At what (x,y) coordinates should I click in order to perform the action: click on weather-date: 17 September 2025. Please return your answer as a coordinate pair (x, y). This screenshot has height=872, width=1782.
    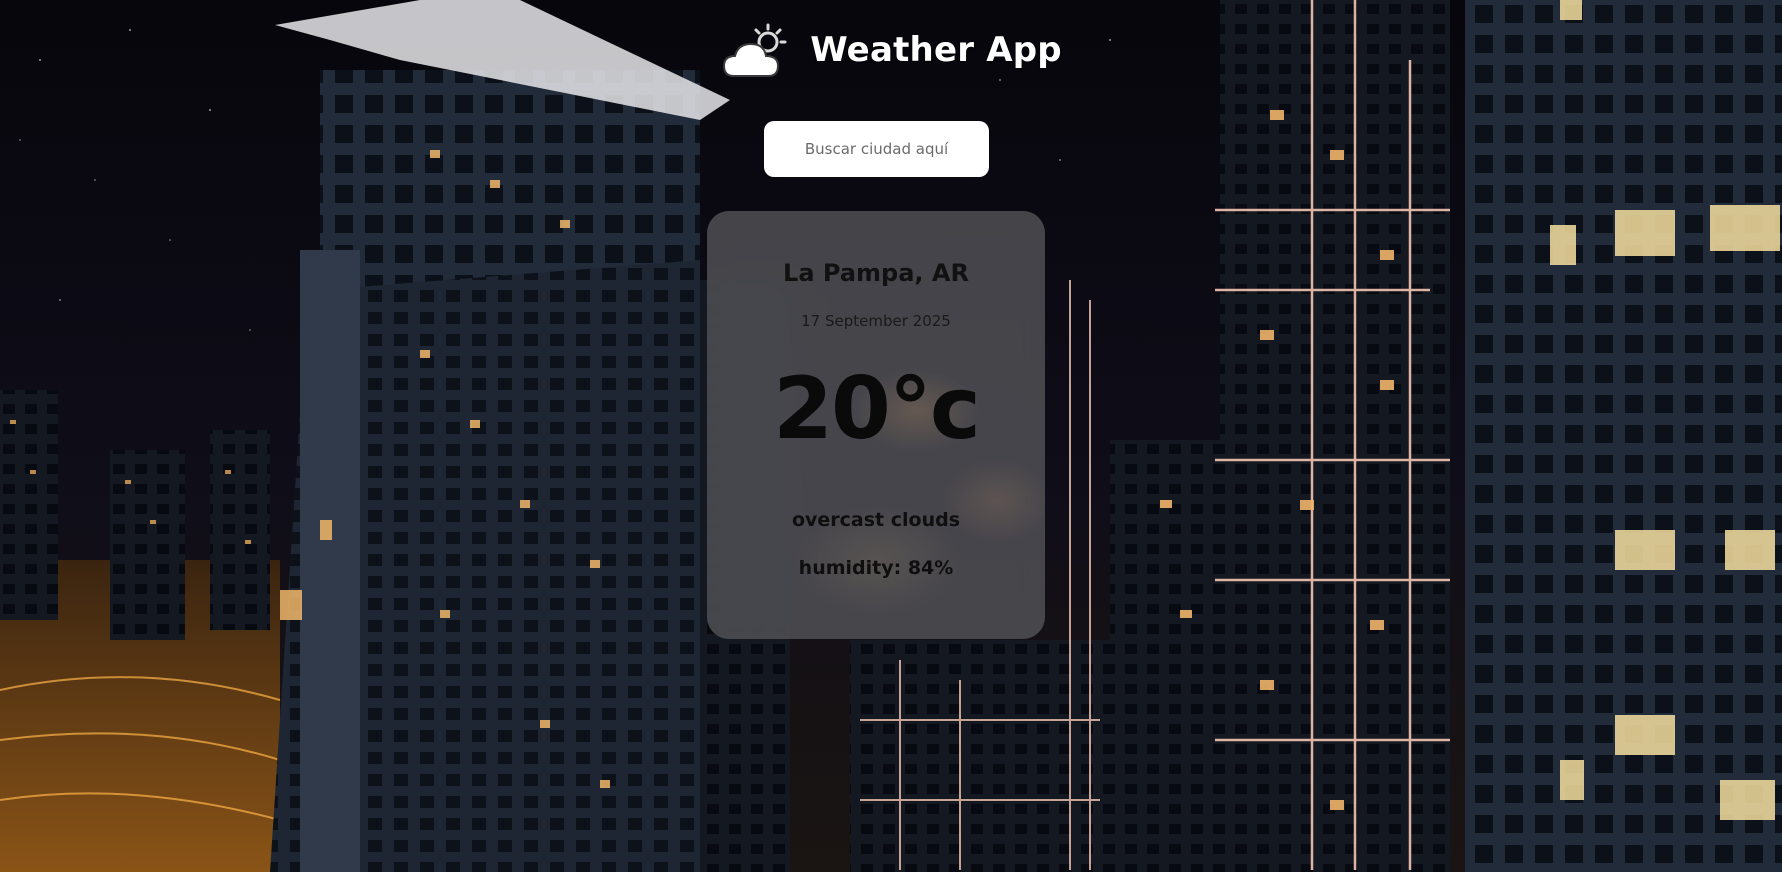
    Looking at the image, I should click on (876, 321).